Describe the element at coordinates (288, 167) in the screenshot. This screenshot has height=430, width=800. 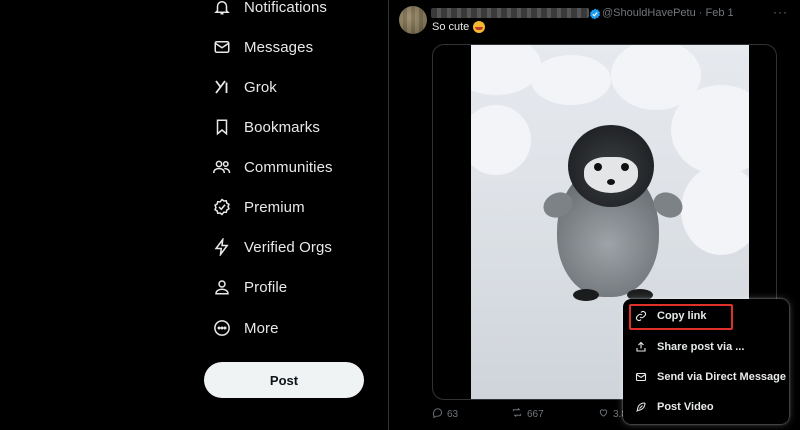
I see `sidebar-item-label: Communities` at that location.